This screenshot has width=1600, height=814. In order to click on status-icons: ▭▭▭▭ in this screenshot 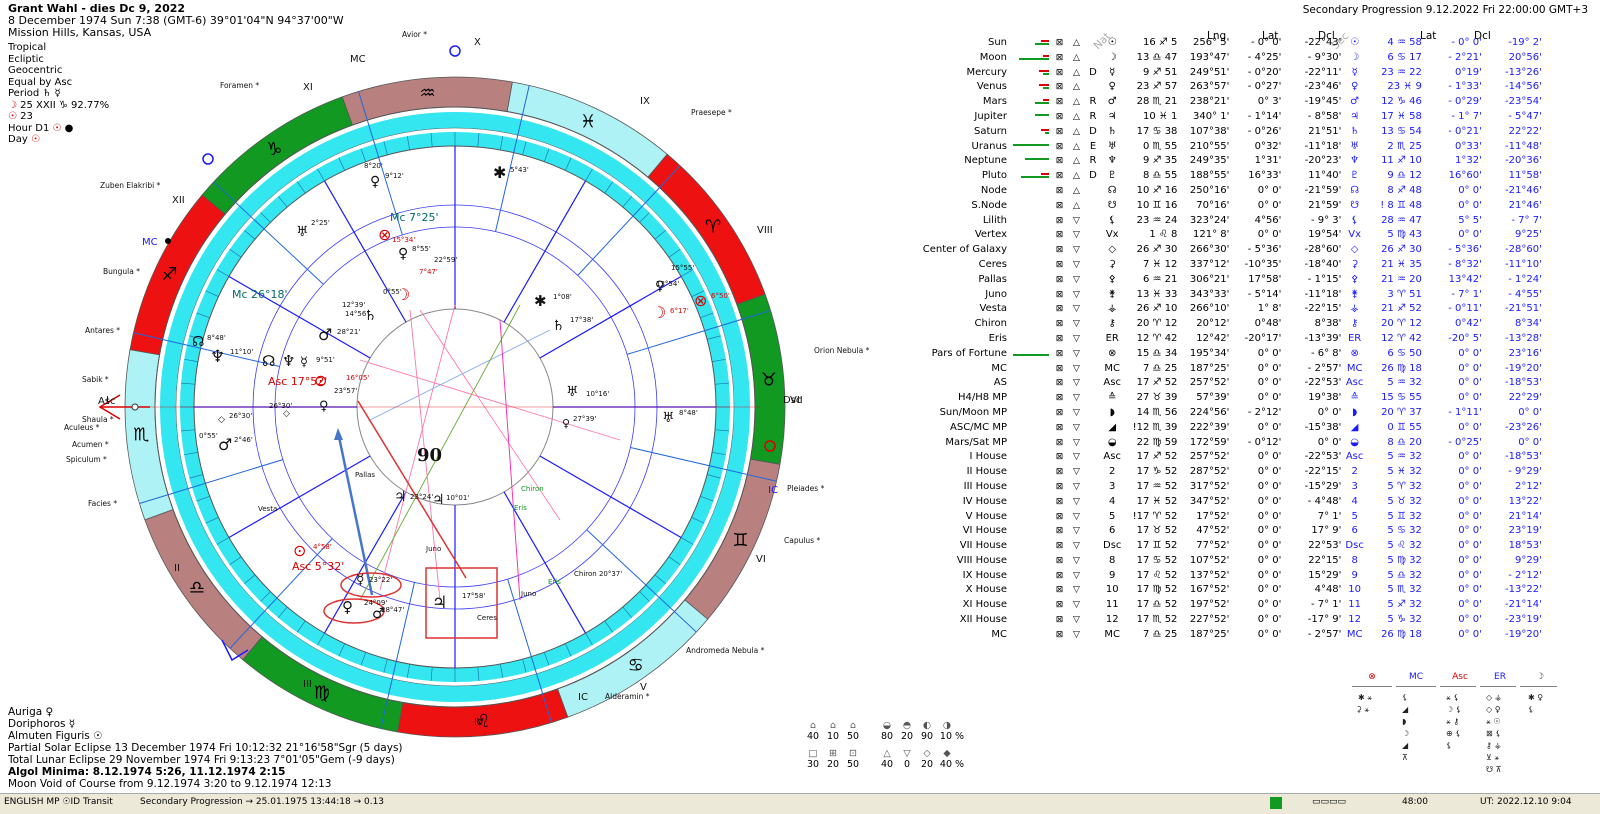, I will do `click(1329, 802)`.